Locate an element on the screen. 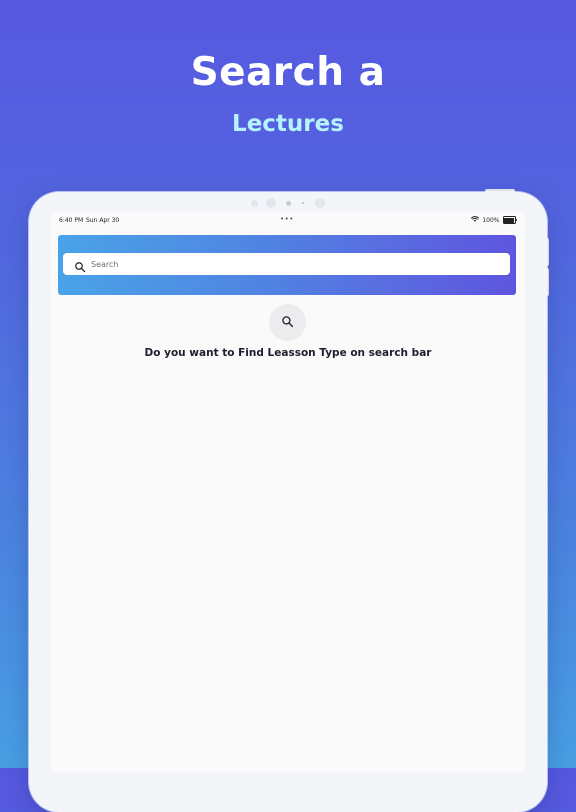 This screenshot has height=812, width=576. battery-text: 100% is located at coordinates (491, 220).